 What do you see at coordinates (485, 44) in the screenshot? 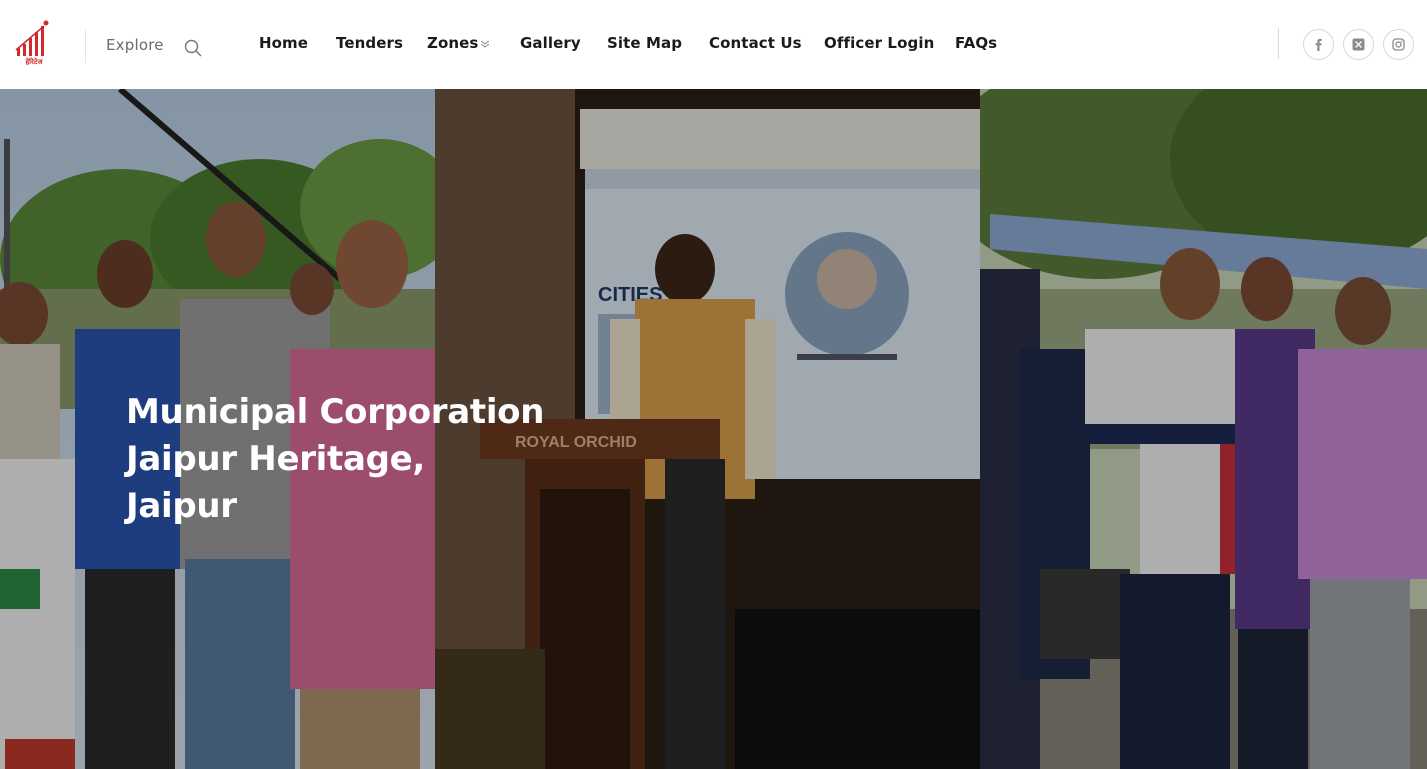
I see `chevron-down-icon` at bounding box center [485, 44].